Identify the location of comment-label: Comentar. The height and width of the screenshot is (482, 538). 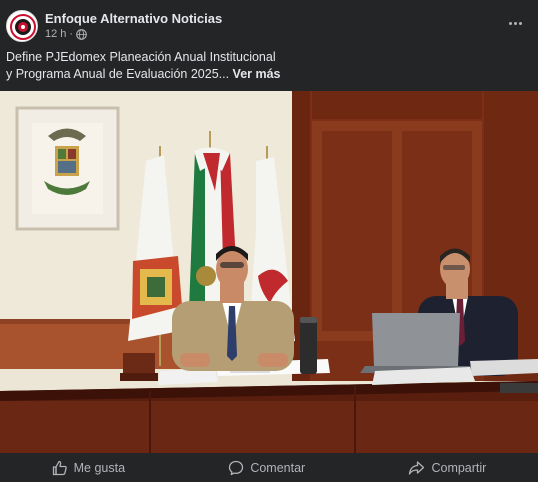
(278, 467).